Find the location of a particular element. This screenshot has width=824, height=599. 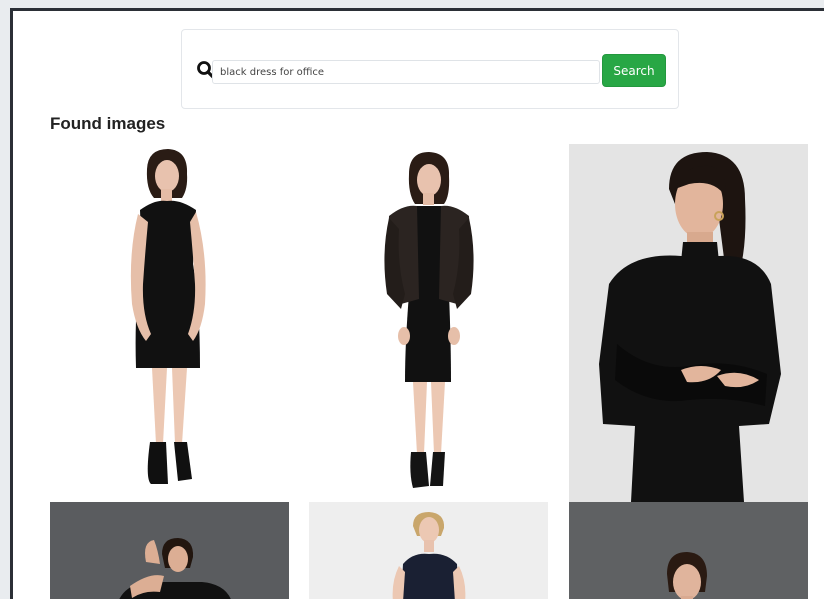

photo-woman-portrait-dark is located at coordinates (688, 550).